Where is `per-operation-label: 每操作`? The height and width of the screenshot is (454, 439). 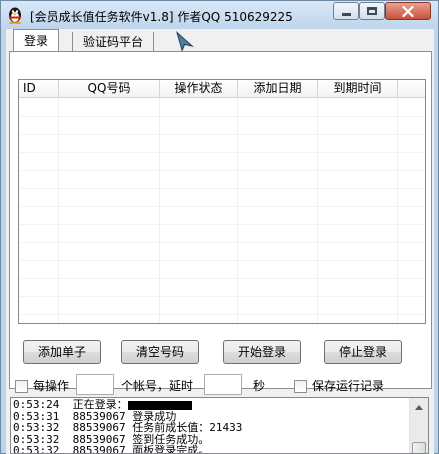
per-operation-label: 每操作 is located at coordinates (51, 386).